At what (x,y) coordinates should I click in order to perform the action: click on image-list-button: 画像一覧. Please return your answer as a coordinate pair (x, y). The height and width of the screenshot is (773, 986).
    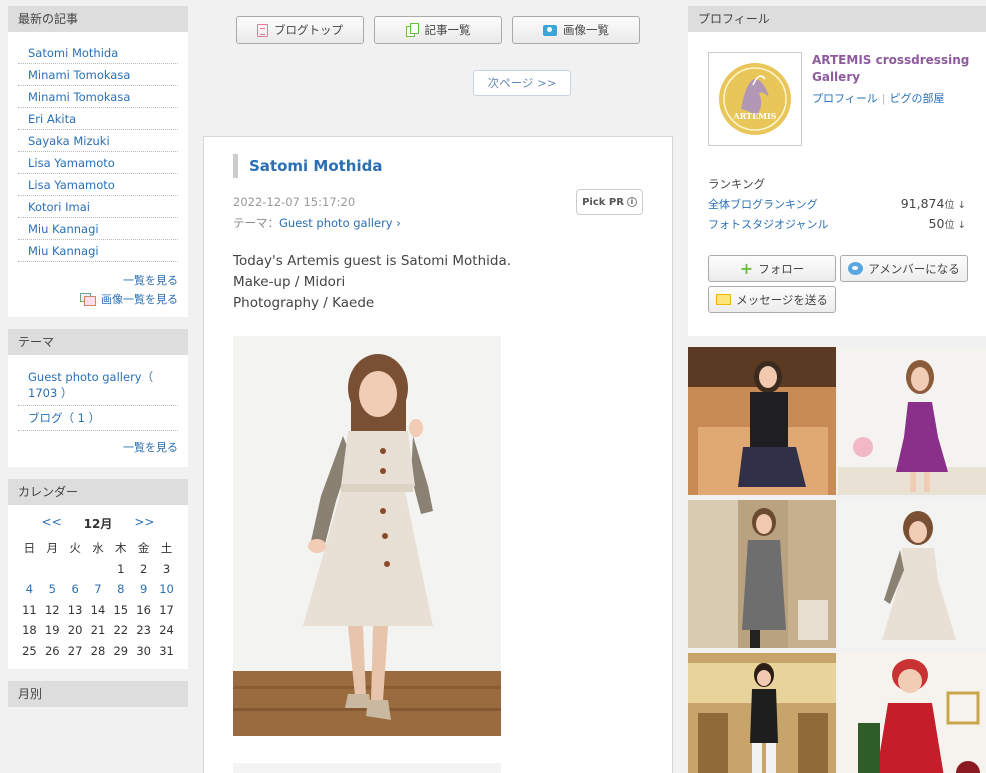
    Looking at the image, I should click on (576, 30).